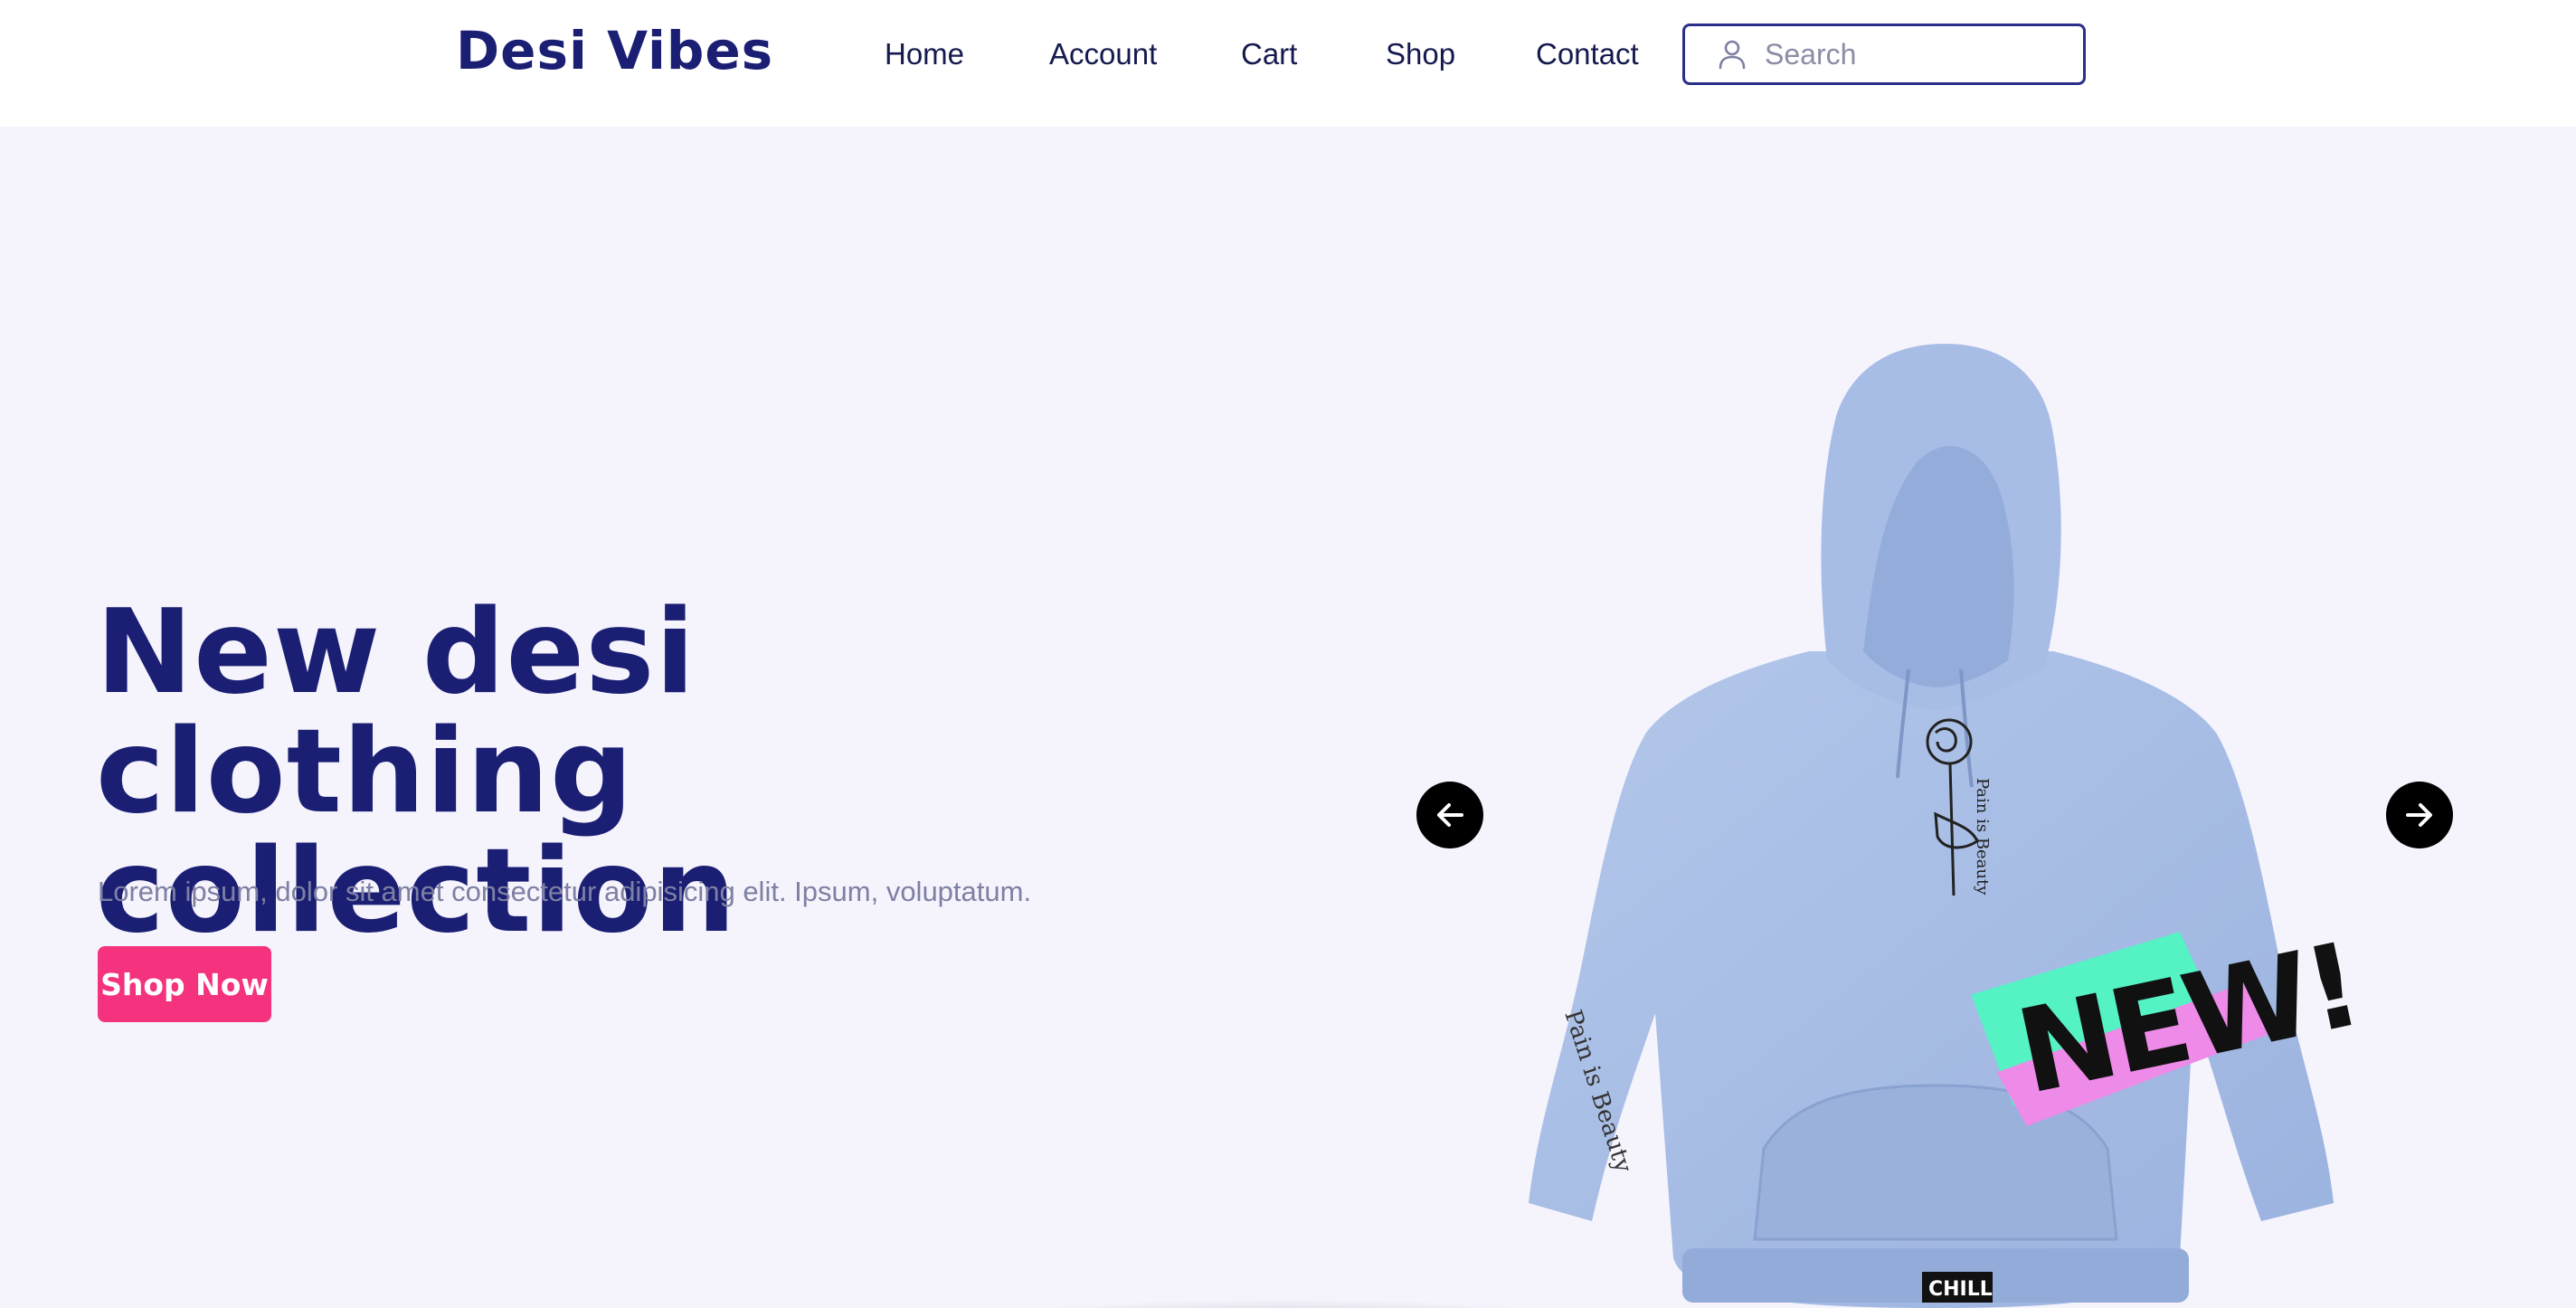 The height and width of the screenshot is (1308, 2576). I want to click on arrow-left-icon, so click(1450, 815).